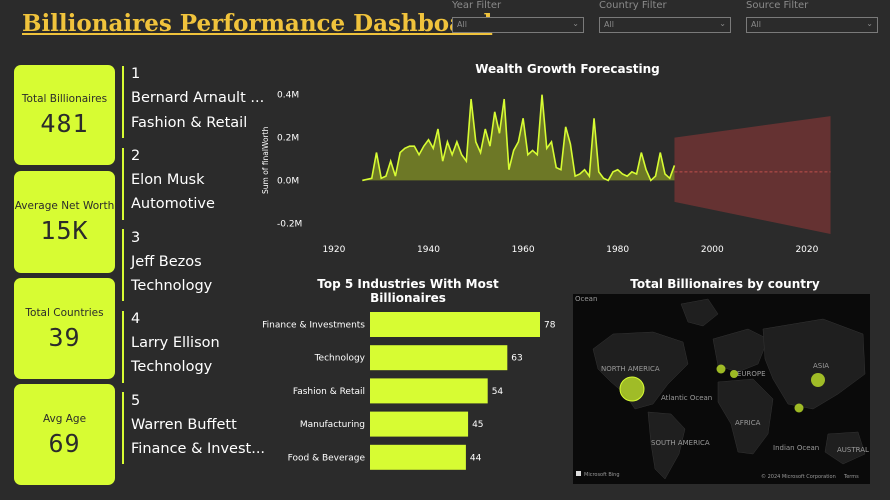 The height and width of the screenshot is (500, 890). I want to click on y-axis-title: Sum of finalWorth, so click(265, 160).